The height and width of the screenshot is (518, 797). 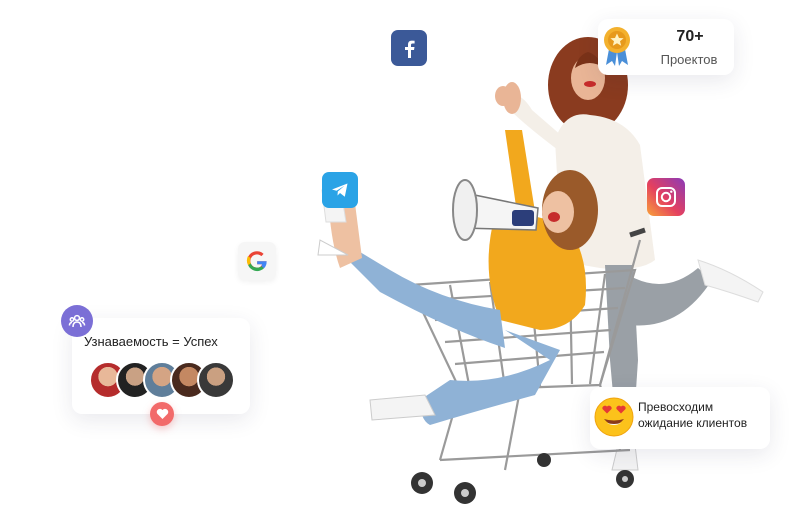 What do you see at coordinates (666, 197) in the screenshot?
I see `instagram-icon` at bounding box center [666, 197].